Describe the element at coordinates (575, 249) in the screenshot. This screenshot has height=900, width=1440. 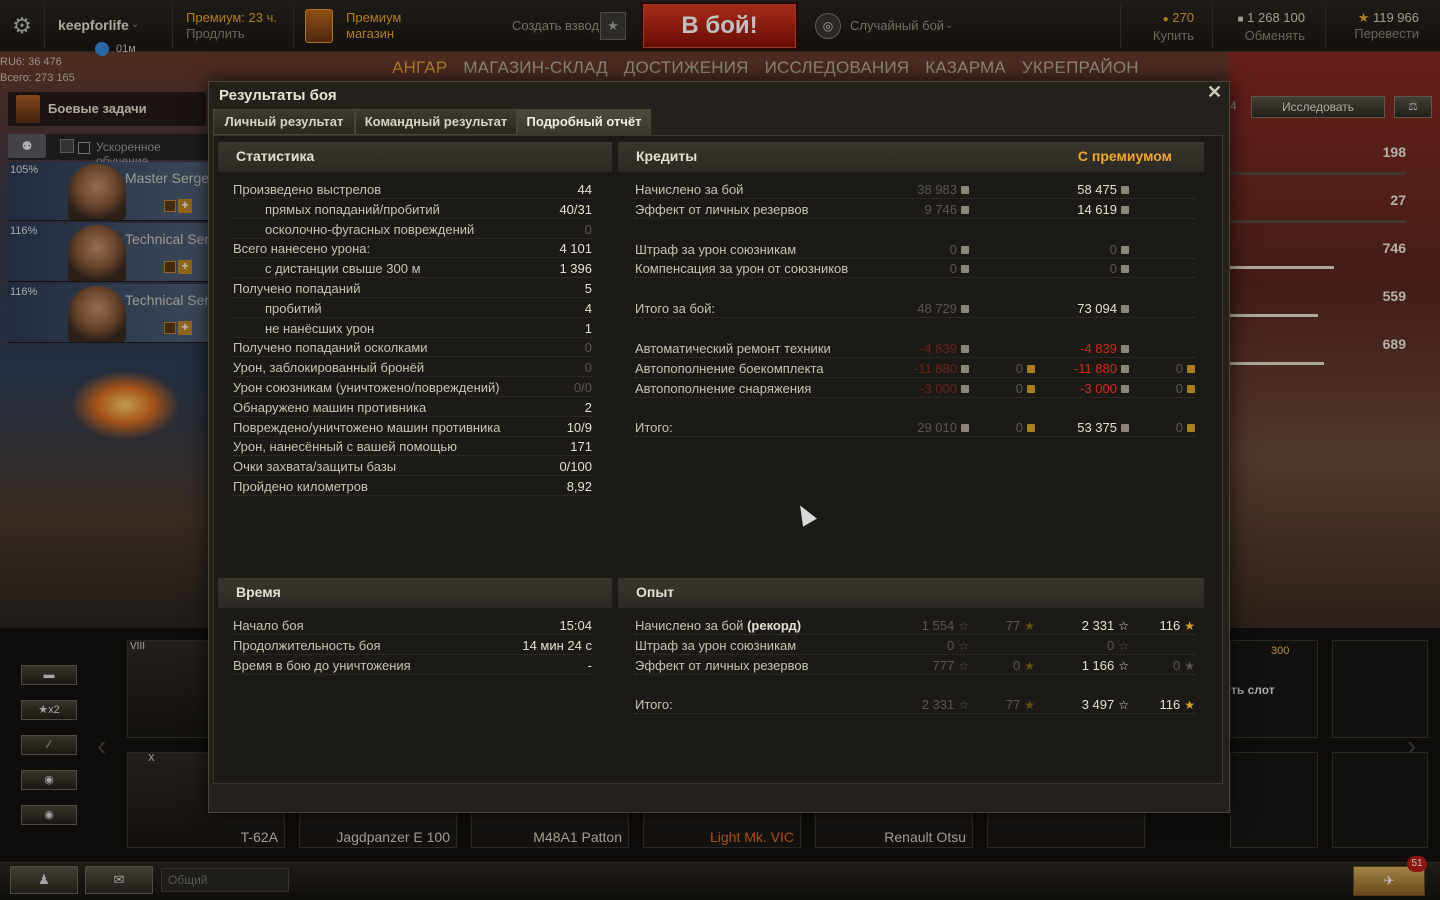
I see `stat-value: 4 101` at that location.